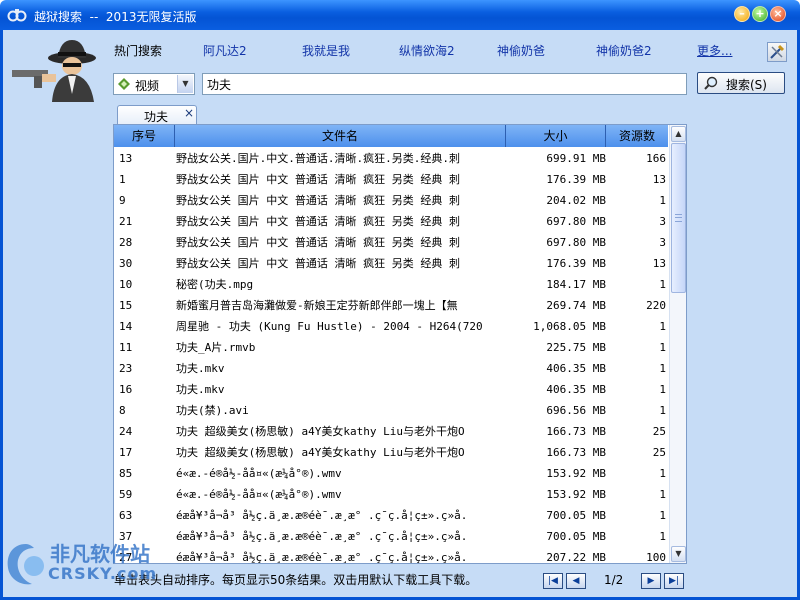 This screenshot has height=600, width=800. What do you see at coordinates (126, 473) in the screenshot?
I see `cell-no: 85` at bounding box center [126, 473].